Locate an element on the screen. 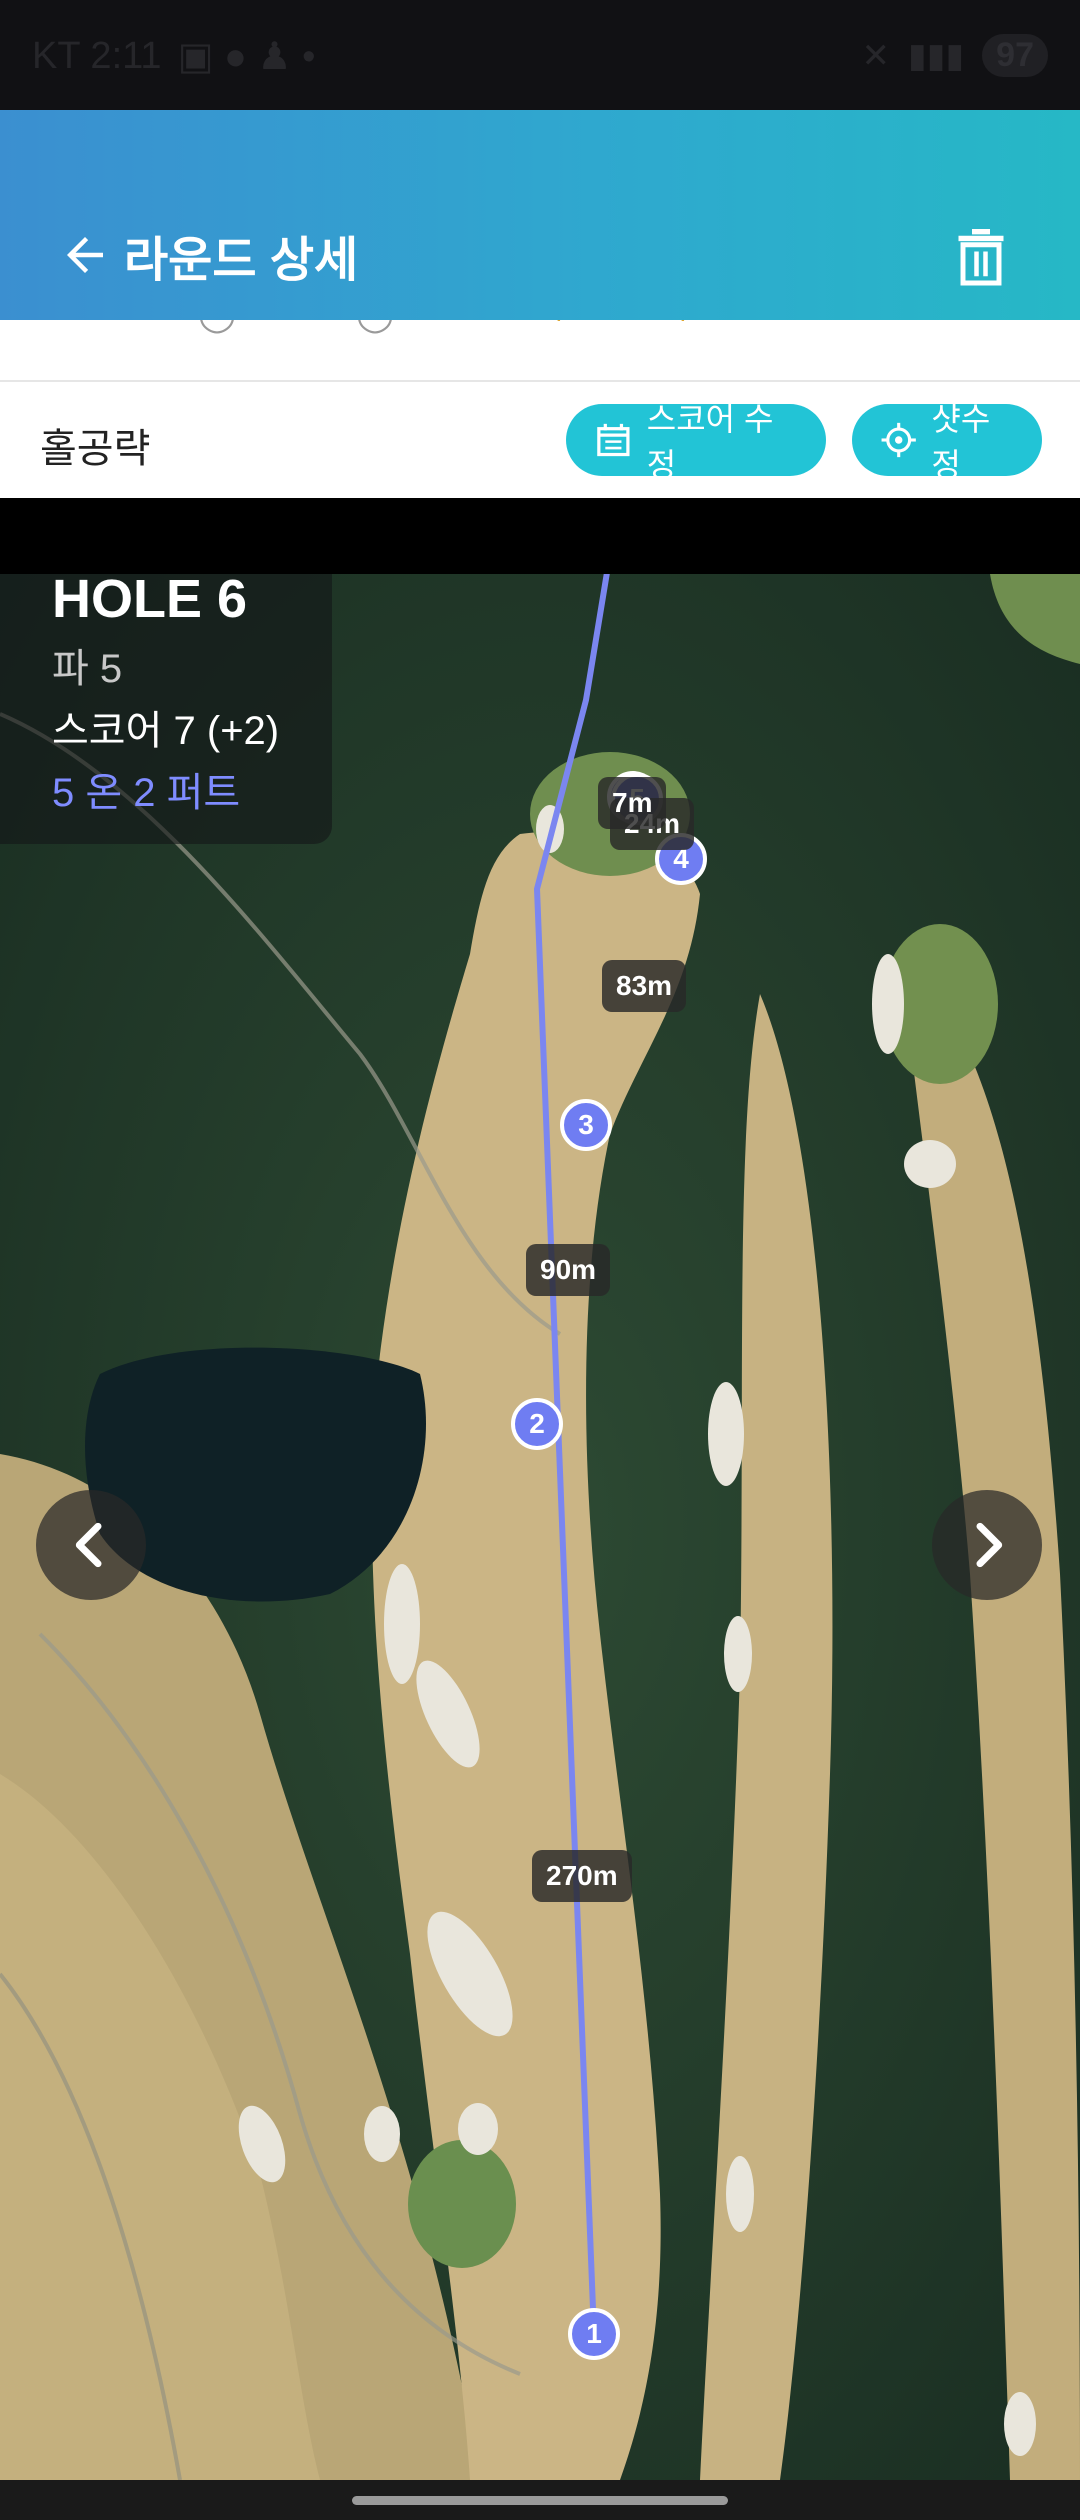  score-edit-label: 스코어 수정 is located at coordinates (710, 442).